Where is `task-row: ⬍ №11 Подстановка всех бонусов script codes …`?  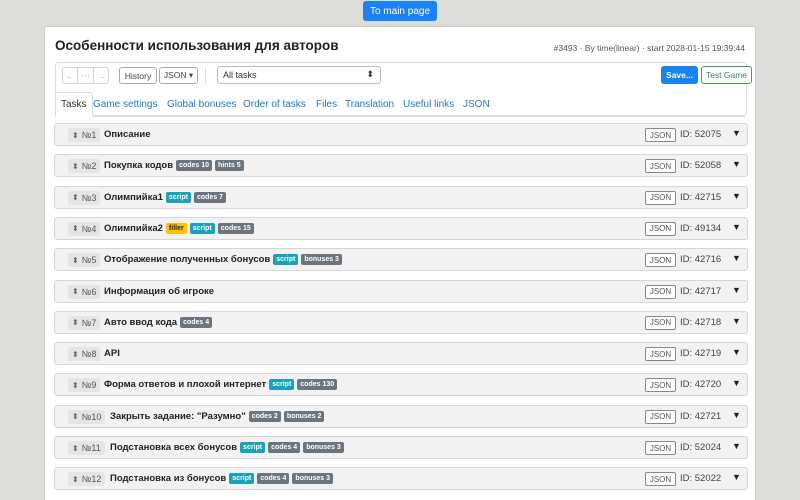 task-row: ⬍ №11 Подстановка всех бонусов script codes … is located at coordinates (401, 447).